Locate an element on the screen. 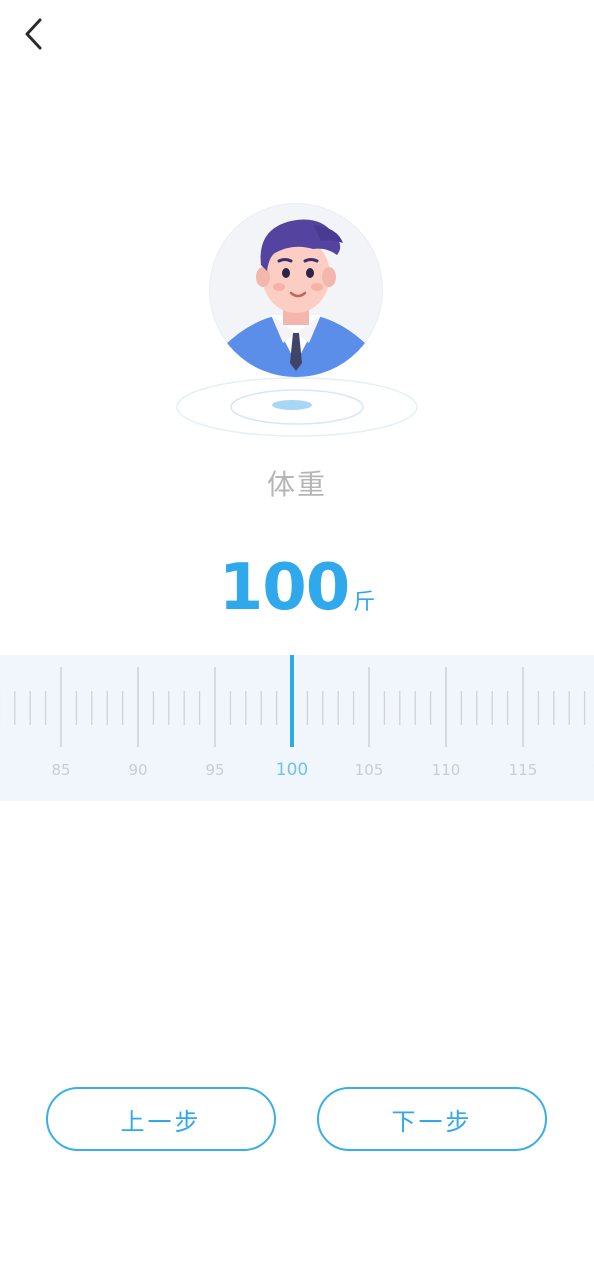 The height and width of the screenshot is (1280, 594). avatar-circle is located at coordinates (296, 290).